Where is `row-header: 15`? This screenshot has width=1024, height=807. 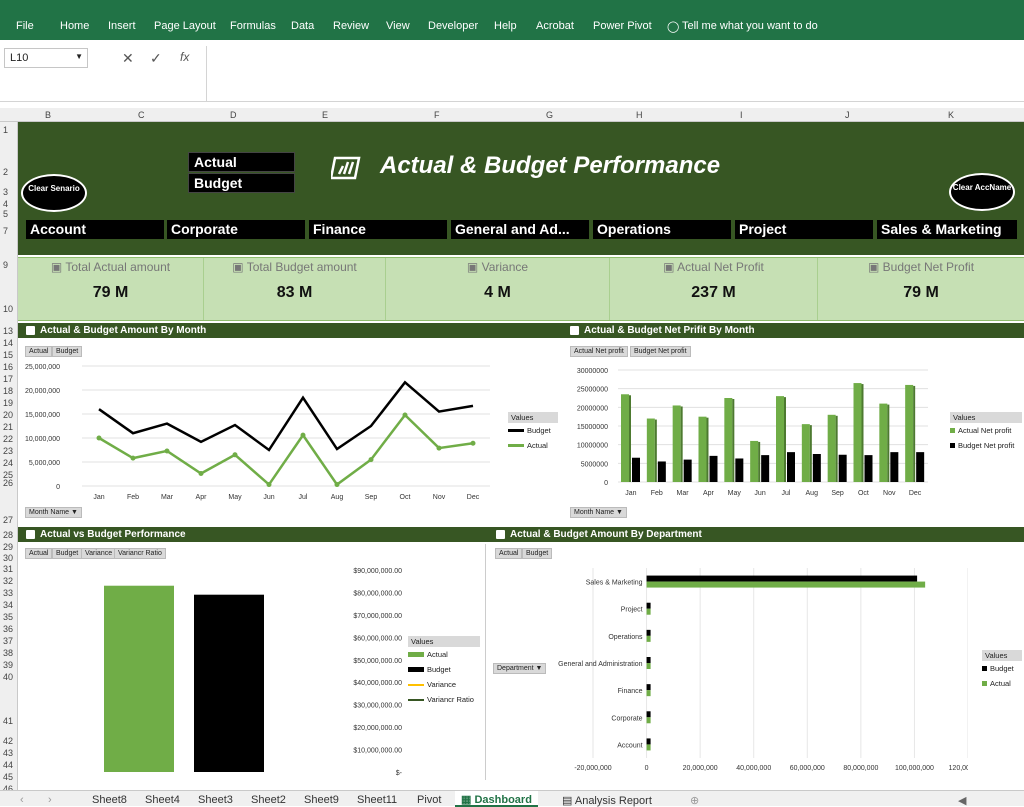
row-header: 15 is located at coordinates (8, 355).